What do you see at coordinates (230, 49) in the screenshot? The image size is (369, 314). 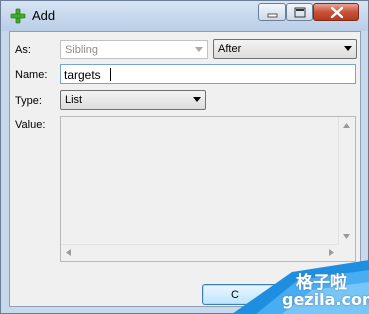 I see `position-value: After` at bounding box center [230, 49].